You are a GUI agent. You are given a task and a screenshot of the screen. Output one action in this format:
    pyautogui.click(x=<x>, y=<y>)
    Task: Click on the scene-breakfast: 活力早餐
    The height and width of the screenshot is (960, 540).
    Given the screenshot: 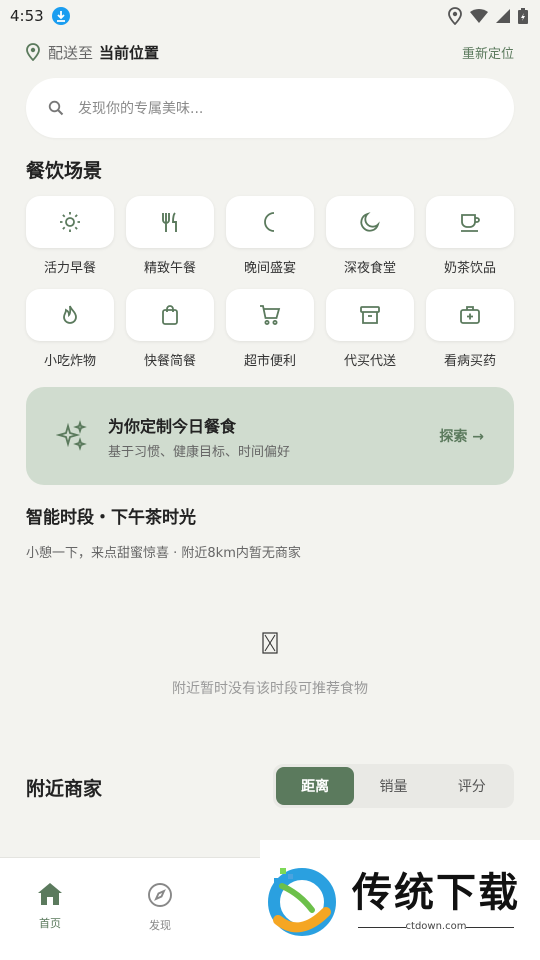 What is the action you would take?
    pyautogui.click(x=70, y=236)
    